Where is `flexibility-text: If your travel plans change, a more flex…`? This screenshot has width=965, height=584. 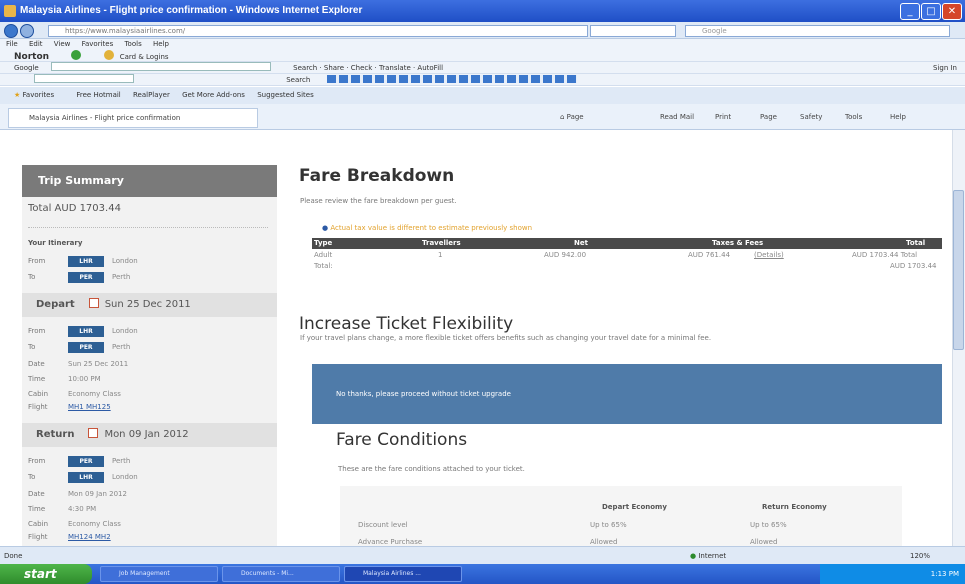 flexibility-text: If your travel plans change, a more flex… is located at coordinates (506, 338).